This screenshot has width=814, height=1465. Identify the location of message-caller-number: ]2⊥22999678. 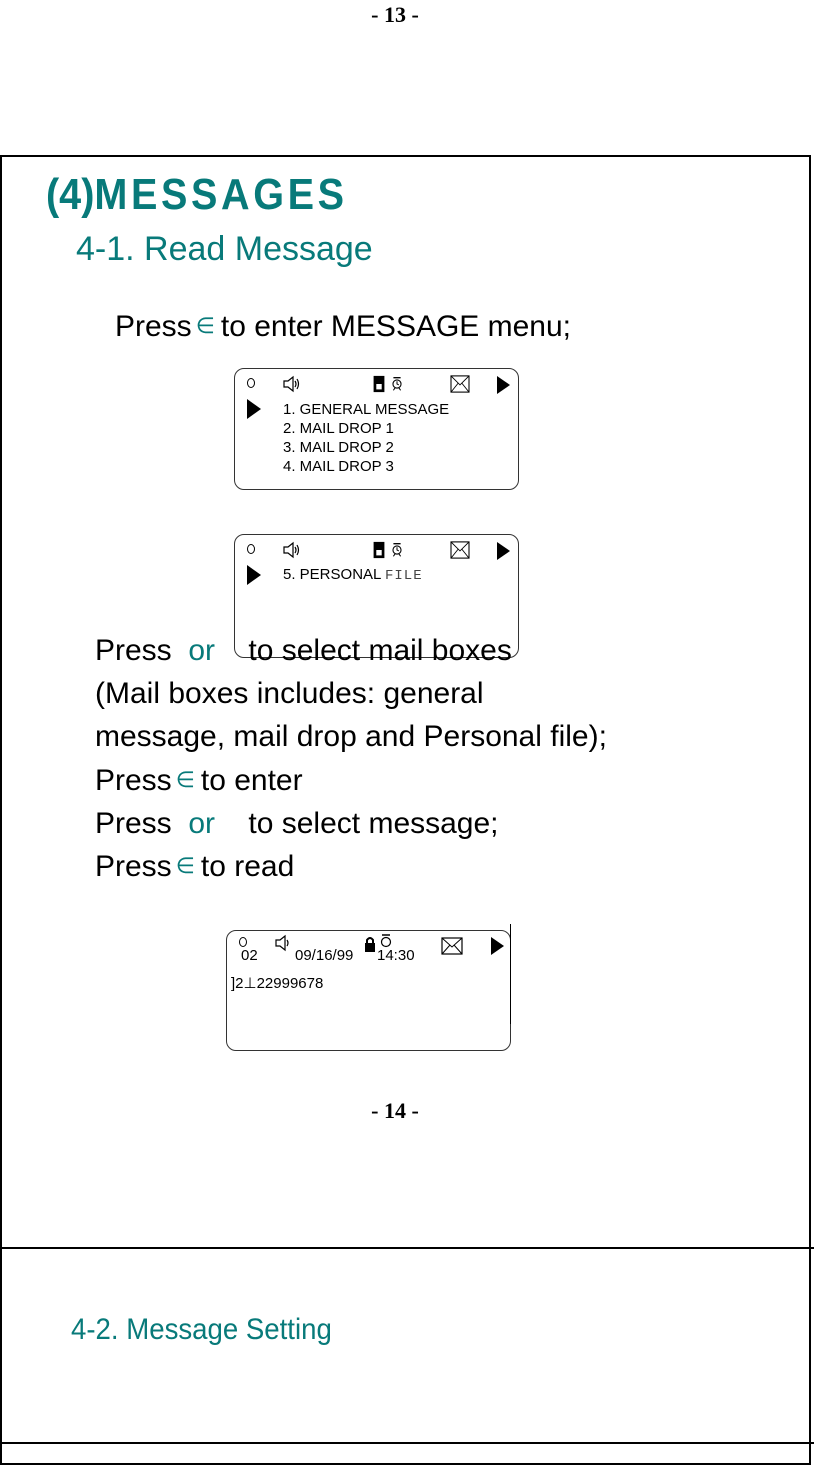
(277, 983).